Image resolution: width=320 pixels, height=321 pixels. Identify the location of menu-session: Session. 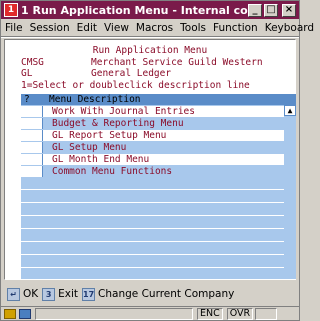
(50, 28).